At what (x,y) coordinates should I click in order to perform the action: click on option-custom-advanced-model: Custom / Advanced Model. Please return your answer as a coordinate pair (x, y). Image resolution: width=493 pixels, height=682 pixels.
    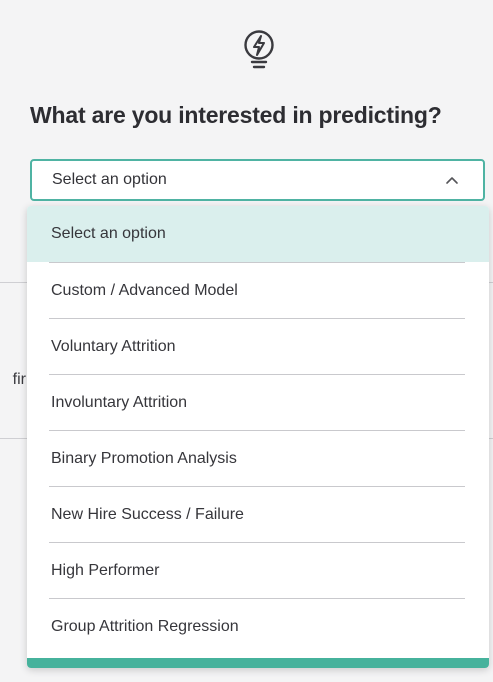
    Looking at the image, I should click on (258, 291).